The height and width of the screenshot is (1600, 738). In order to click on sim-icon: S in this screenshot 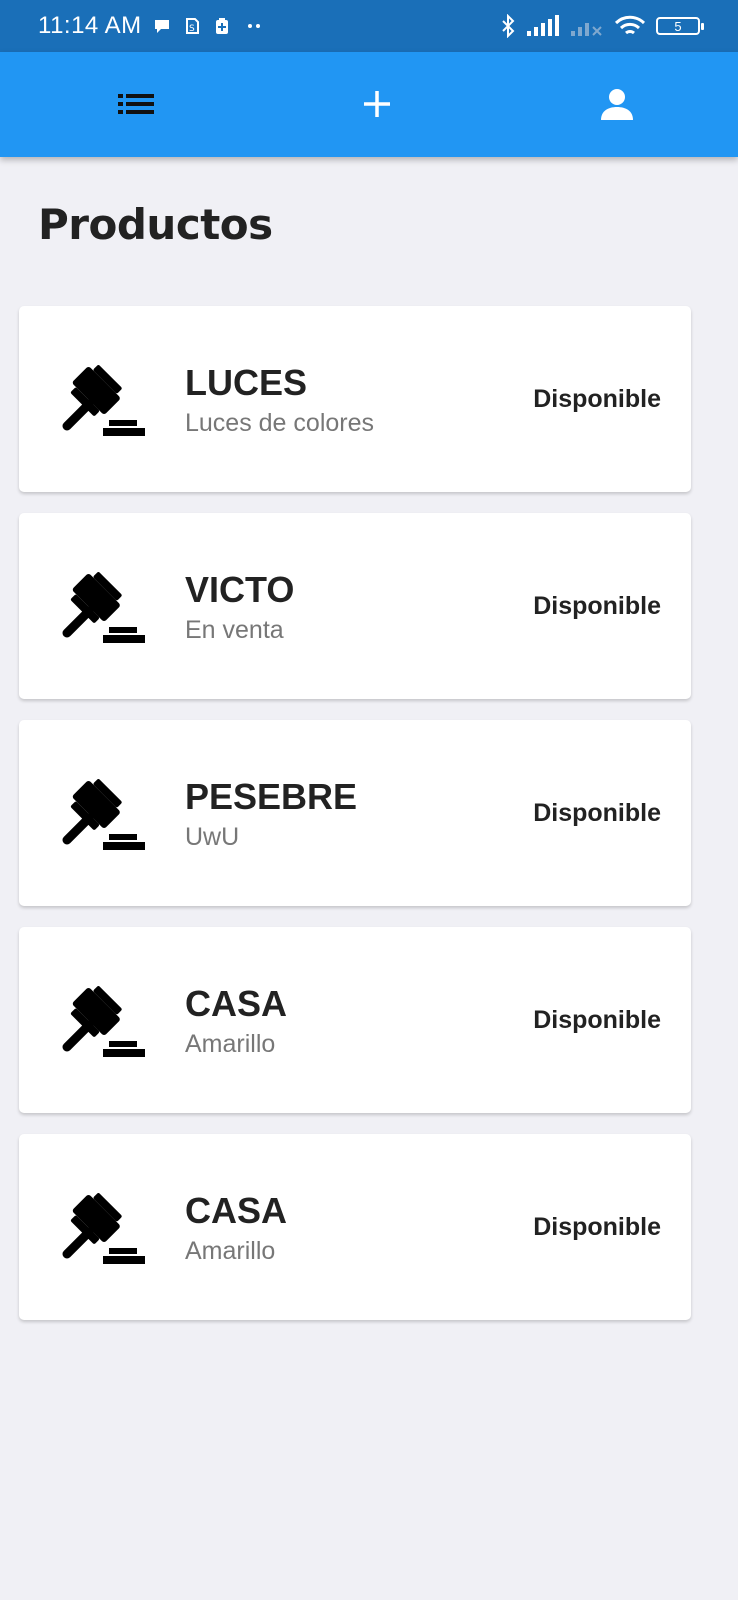, I will do `click(192, 26)`.